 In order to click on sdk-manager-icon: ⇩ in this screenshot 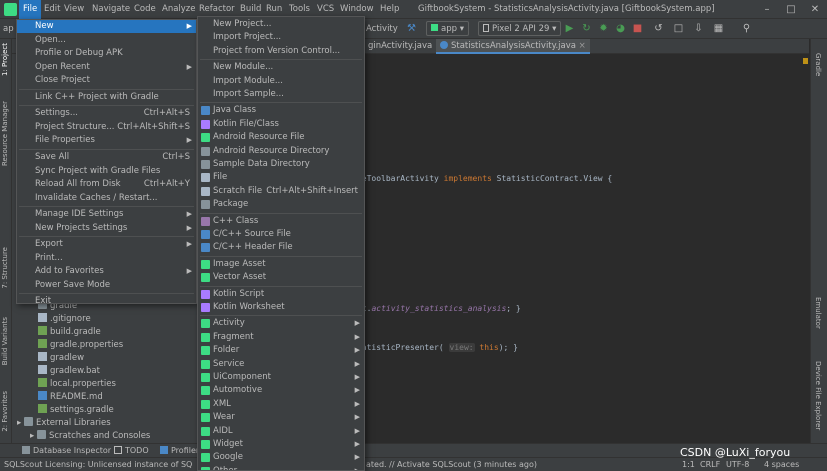, I will do `click(698, 28)`.